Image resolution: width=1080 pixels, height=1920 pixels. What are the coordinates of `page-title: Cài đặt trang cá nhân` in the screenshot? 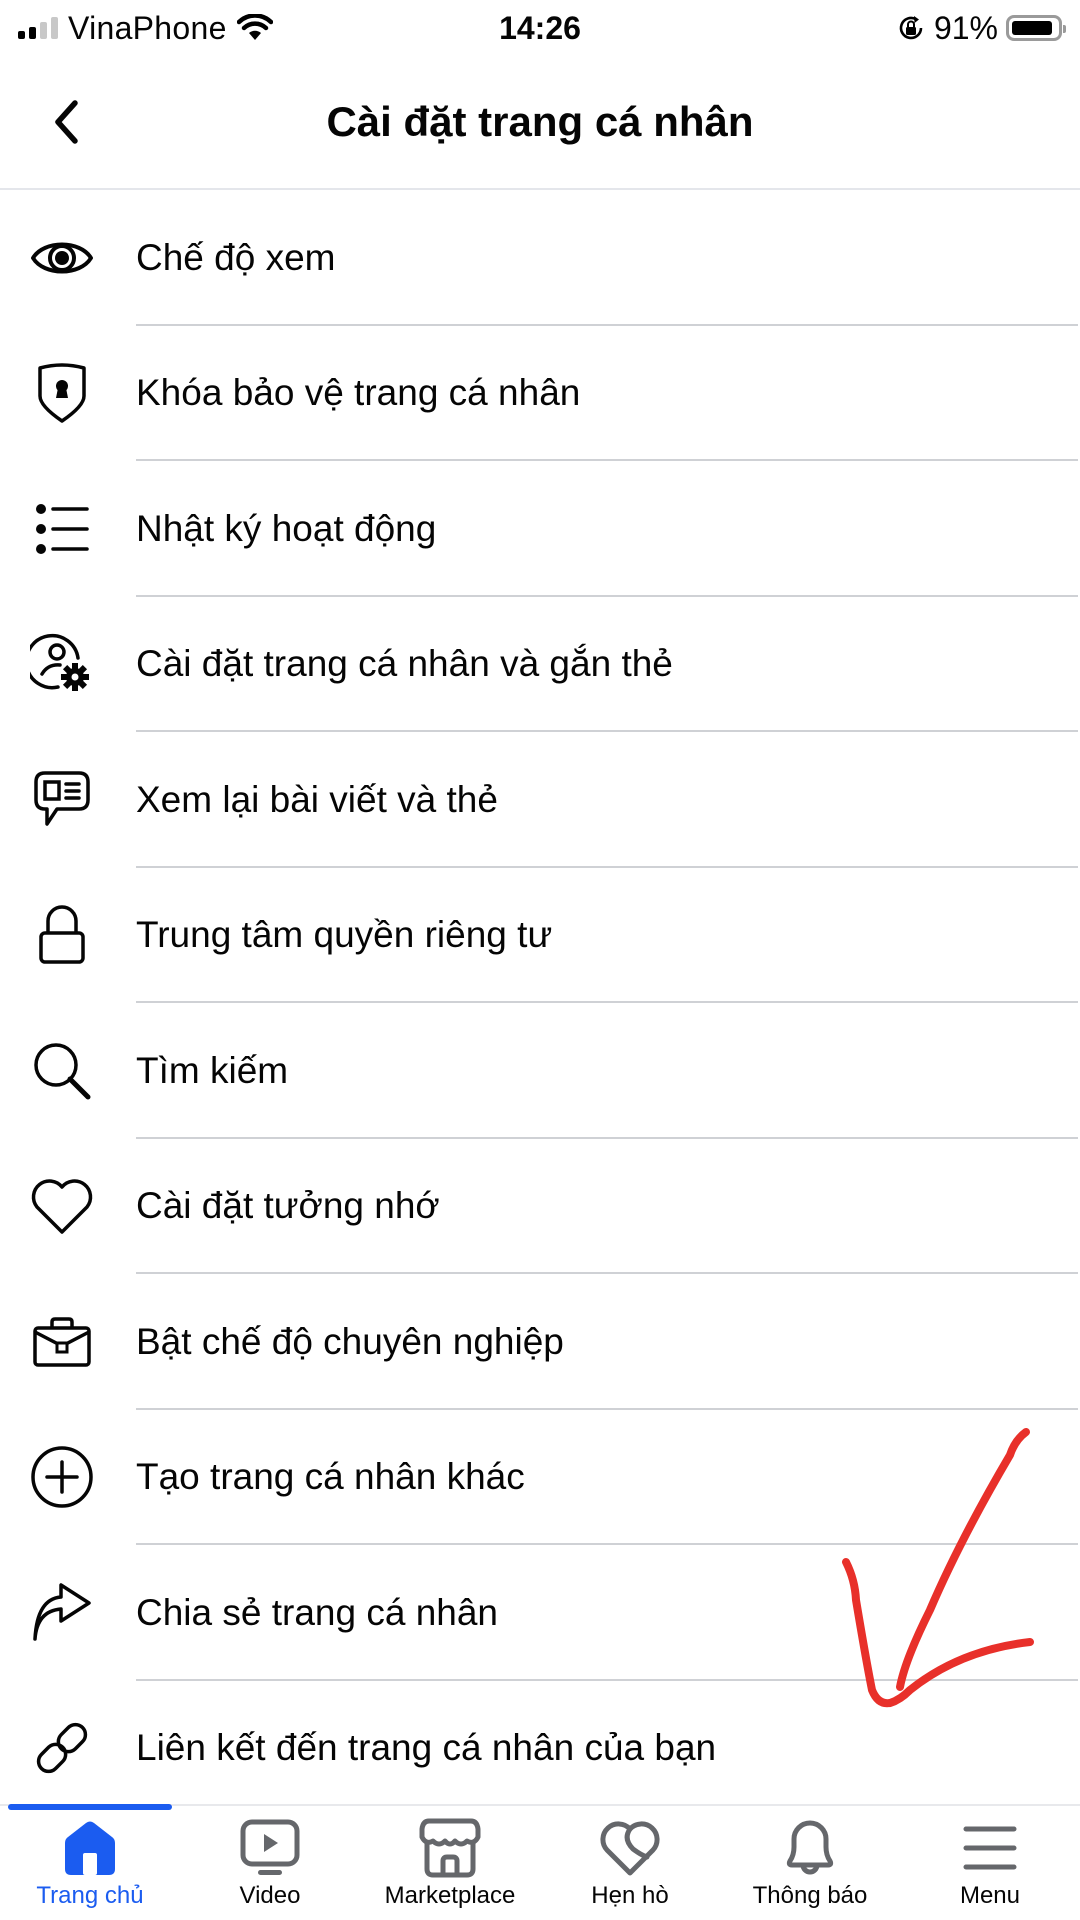 It's located at (540, 121).